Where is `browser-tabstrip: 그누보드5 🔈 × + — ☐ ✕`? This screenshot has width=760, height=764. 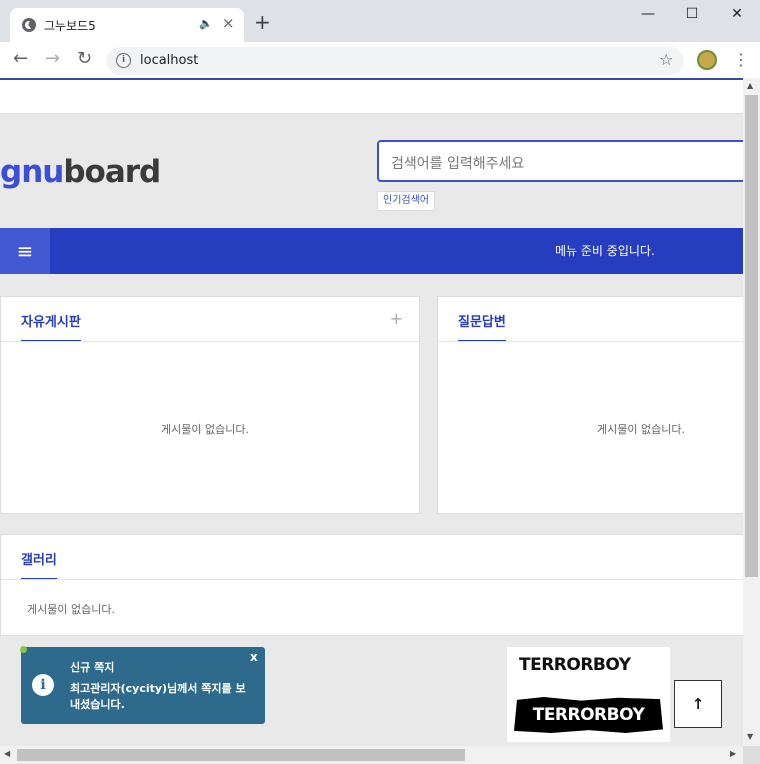 browser-tabstrip: 그누보드5 🔈 × + — ☐ ✕ is located at coordinates (380, 21).